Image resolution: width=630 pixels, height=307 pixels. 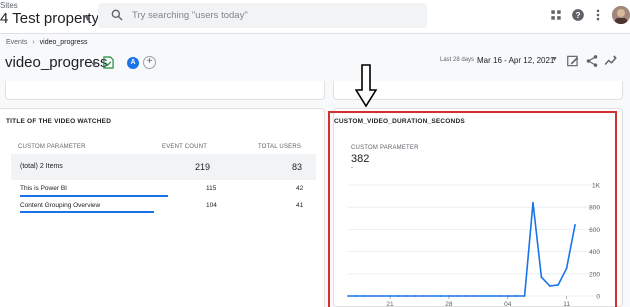 What do you see at coordinates (573, 61) in the screenshot?
I see `edit-report-icon` at bounding box center [573, 61].